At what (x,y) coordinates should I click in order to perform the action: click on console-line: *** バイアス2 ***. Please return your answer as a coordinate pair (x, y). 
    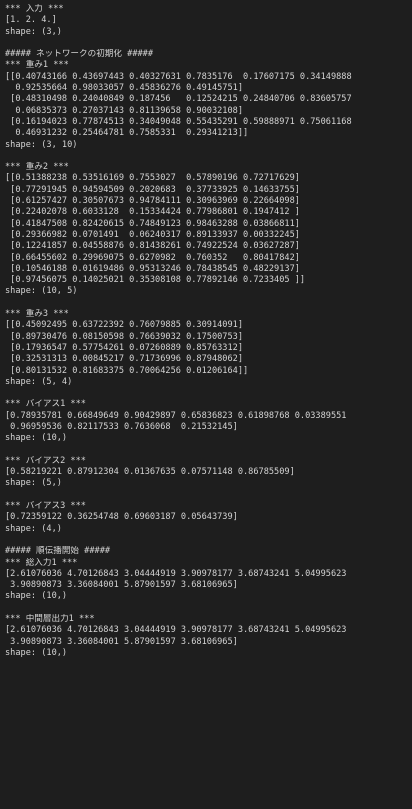
    Looking at the image, I should click on (45, 460).